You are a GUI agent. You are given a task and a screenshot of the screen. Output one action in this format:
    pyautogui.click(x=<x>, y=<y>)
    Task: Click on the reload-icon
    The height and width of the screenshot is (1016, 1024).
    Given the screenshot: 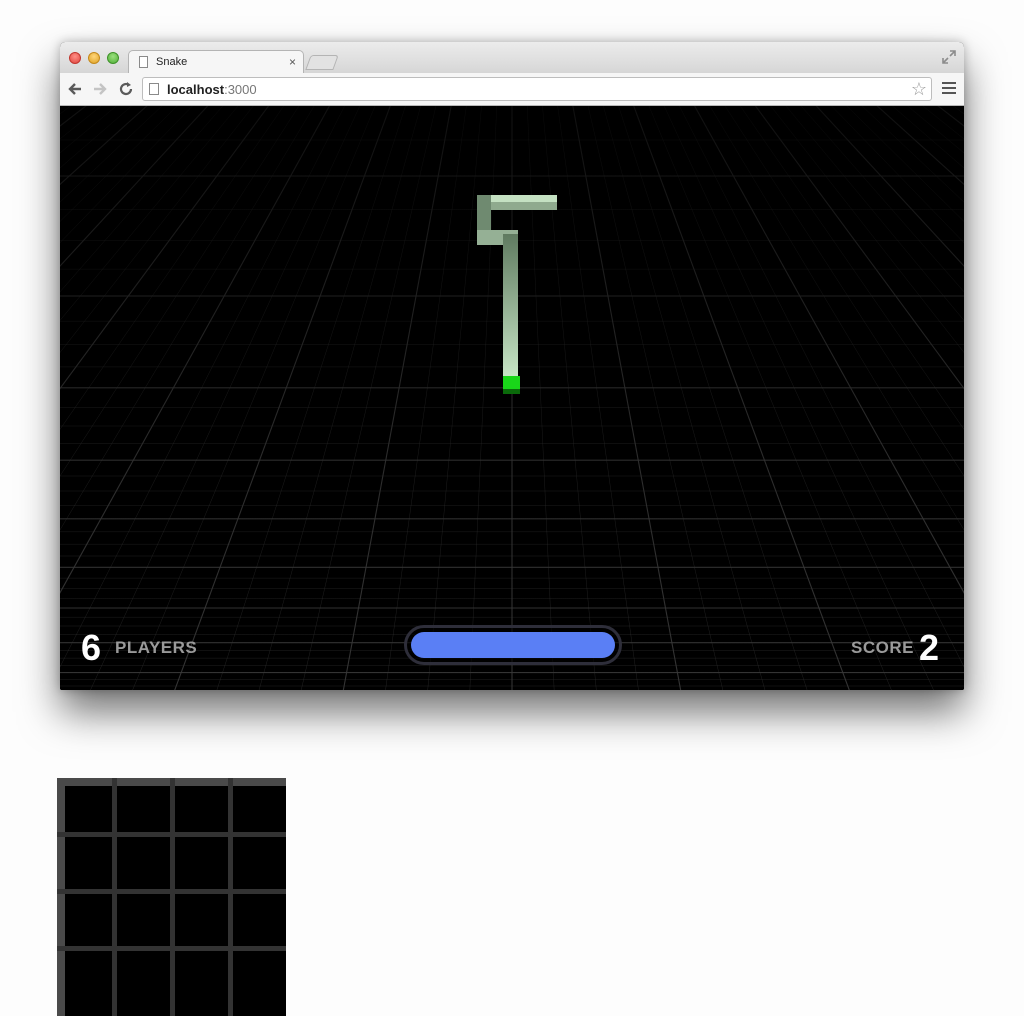 What is the action you would take?
    pyautogui.click(x=126, y=89)
    